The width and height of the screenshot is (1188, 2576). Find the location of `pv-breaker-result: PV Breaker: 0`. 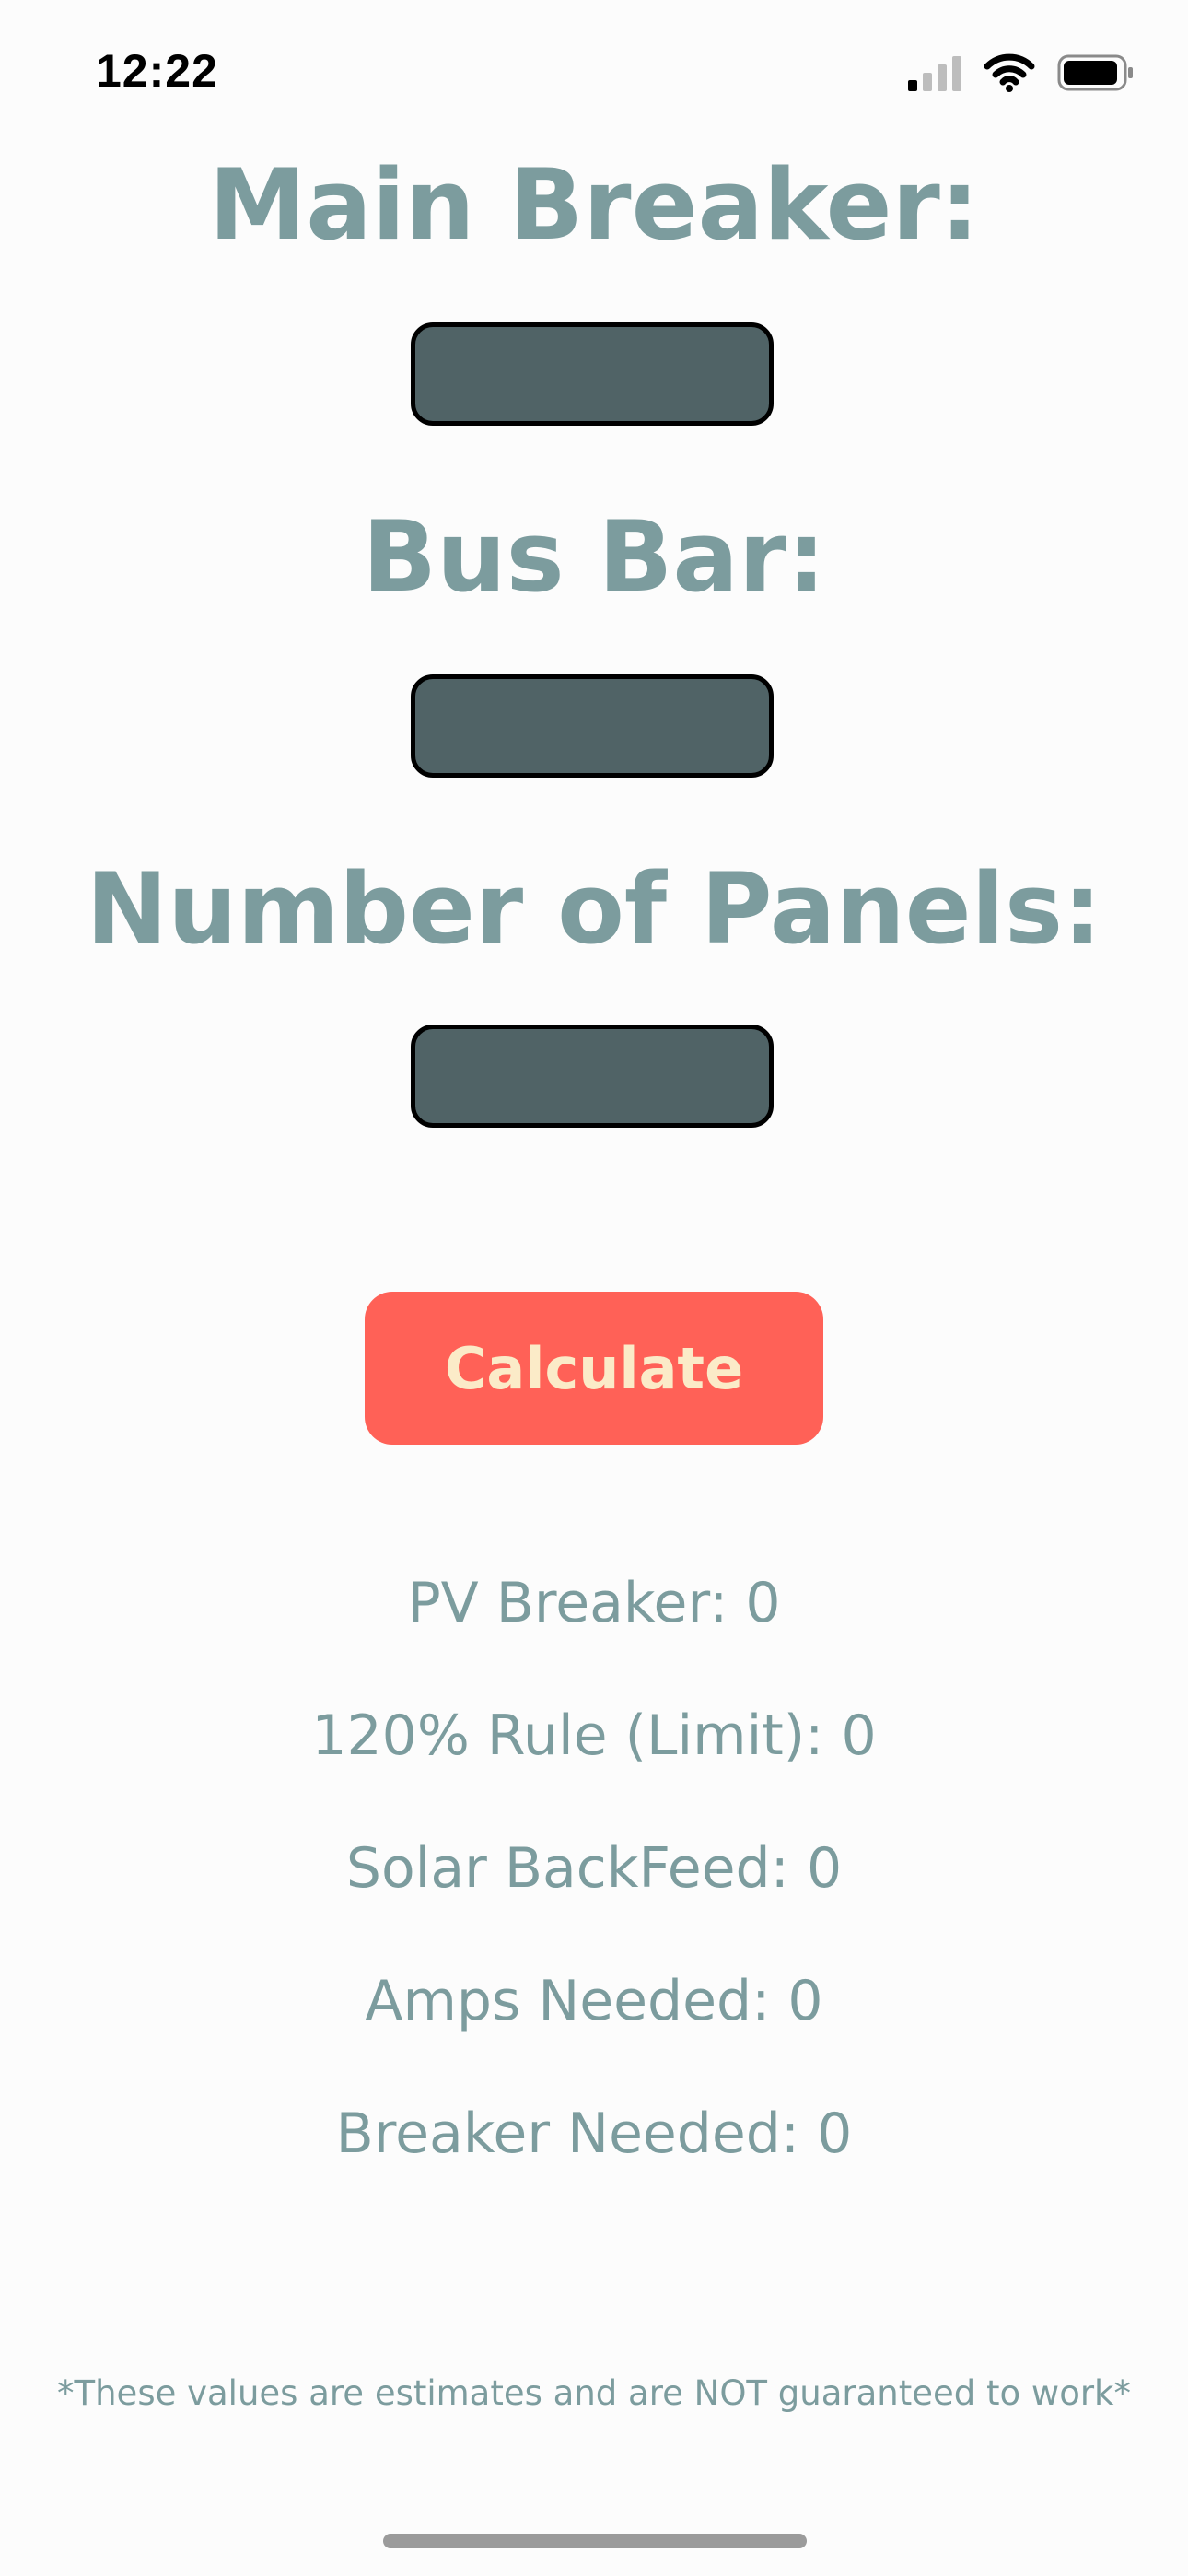

pv-breaker-result: PV Breaker: 0 is located at coordinates (594, 1603).